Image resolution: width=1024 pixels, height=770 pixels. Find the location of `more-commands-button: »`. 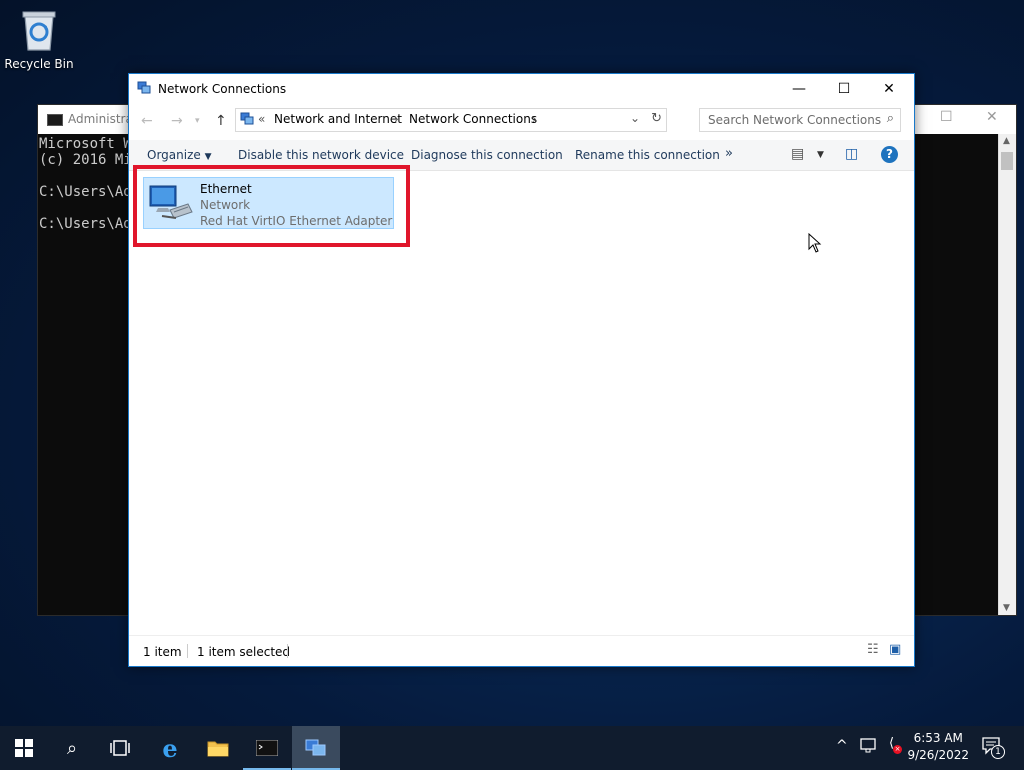

more-commands-button: » is located at coordinates (729, 153).